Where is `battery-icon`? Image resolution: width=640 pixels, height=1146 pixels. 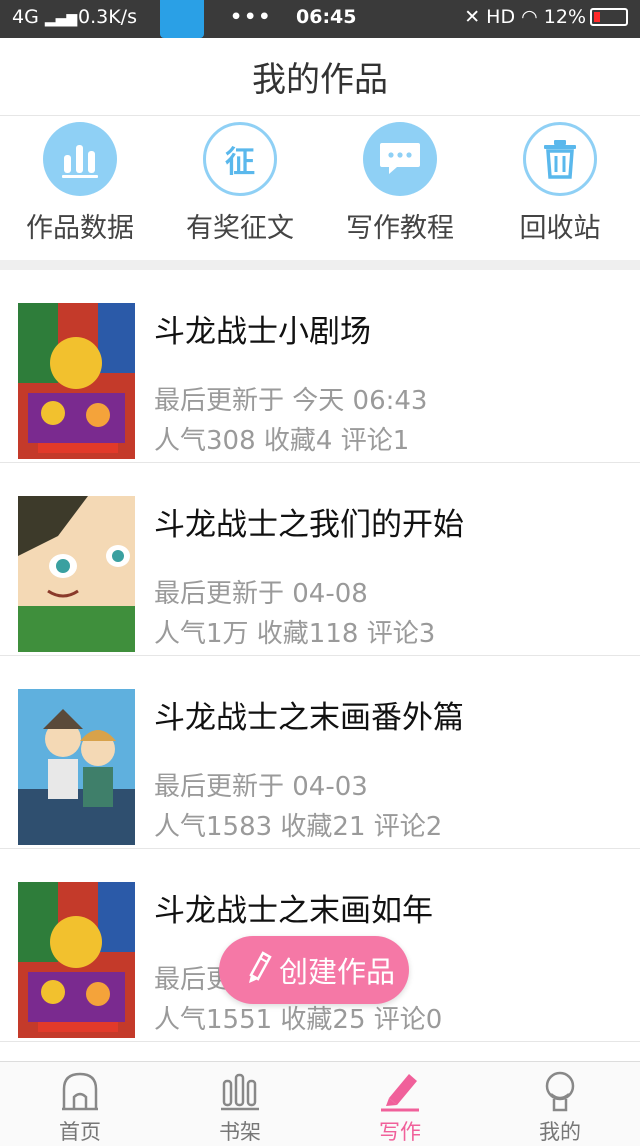 battery-icon is located at coordinates (609, 17).